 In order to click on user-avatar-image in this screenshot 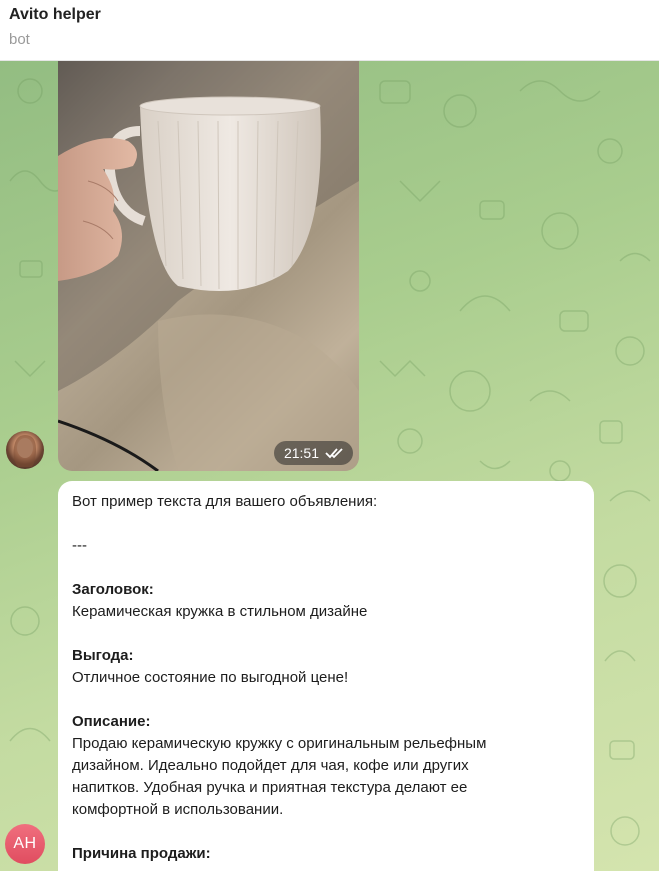, I will do `click(24, 451)`.